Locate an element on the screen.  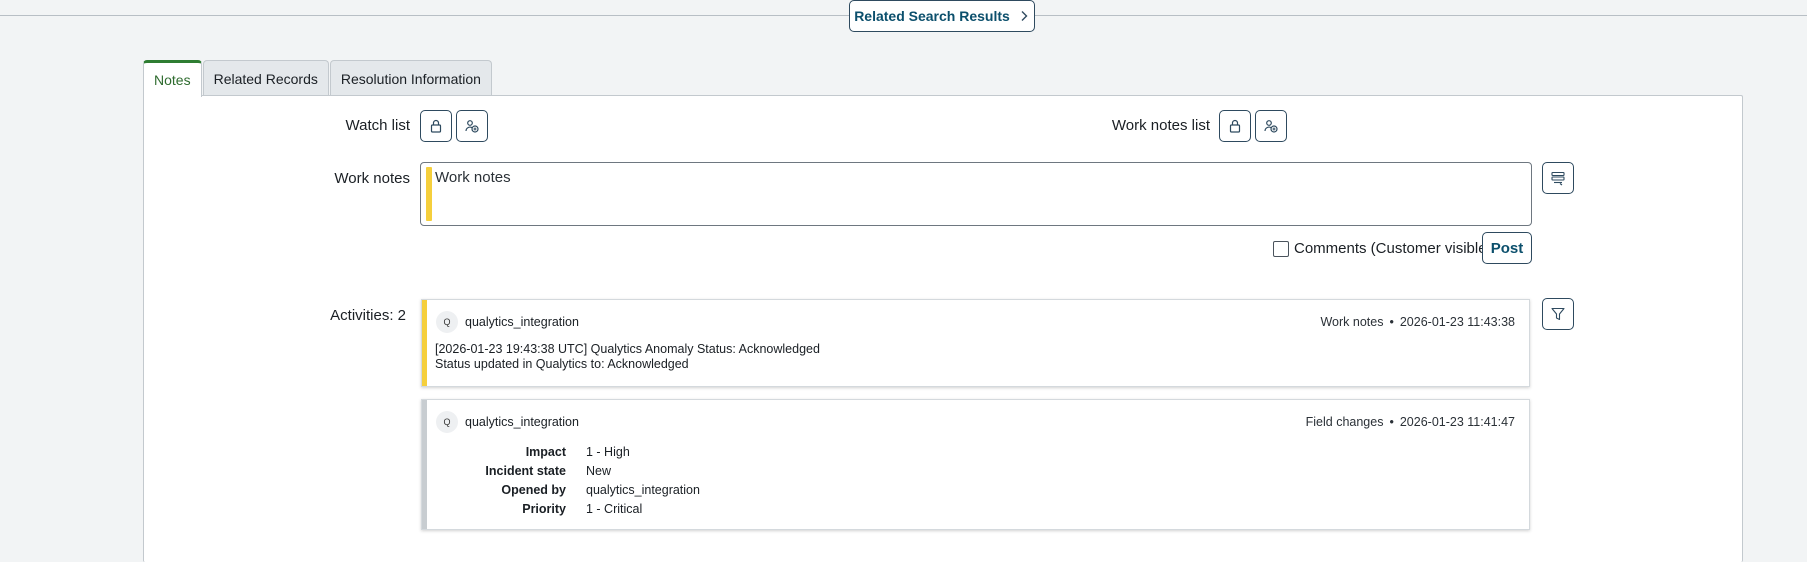
work-notes-list-add-user-button is located at coordinates (1271, 126).